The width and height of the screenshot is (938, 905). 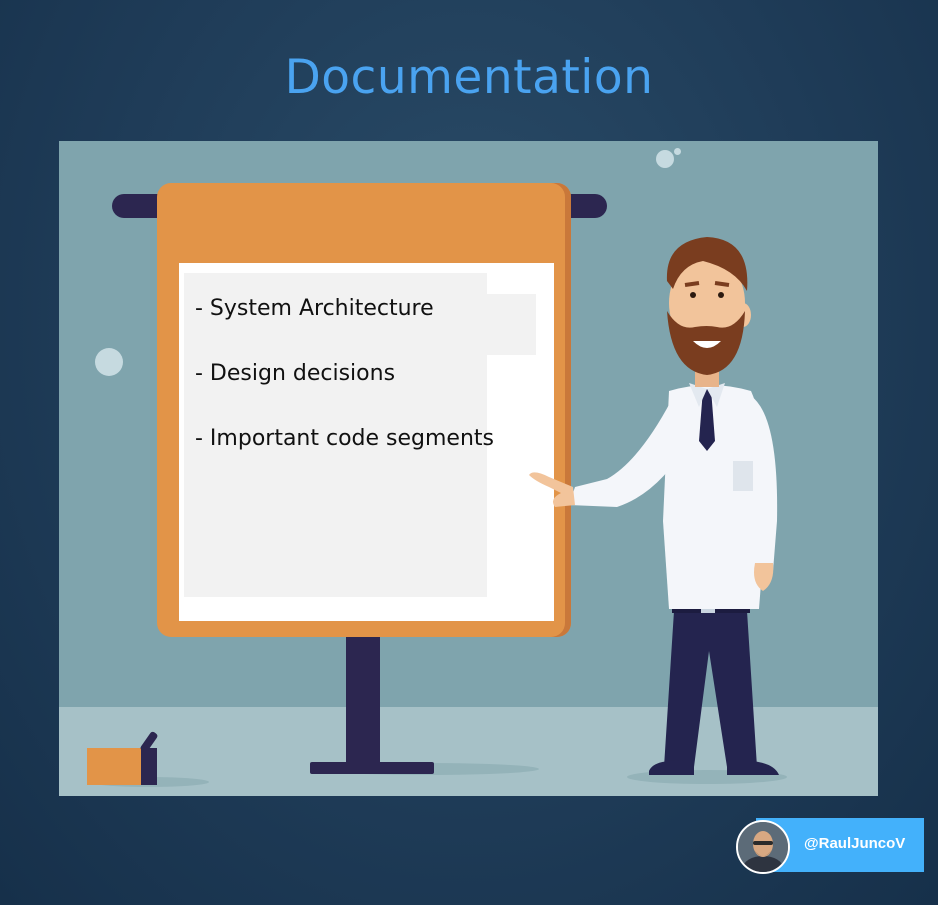 What do you see at coordinates (469, 77) in the screenshot?
I see `slide-title: Documentation` at bounding box center [469, 77].